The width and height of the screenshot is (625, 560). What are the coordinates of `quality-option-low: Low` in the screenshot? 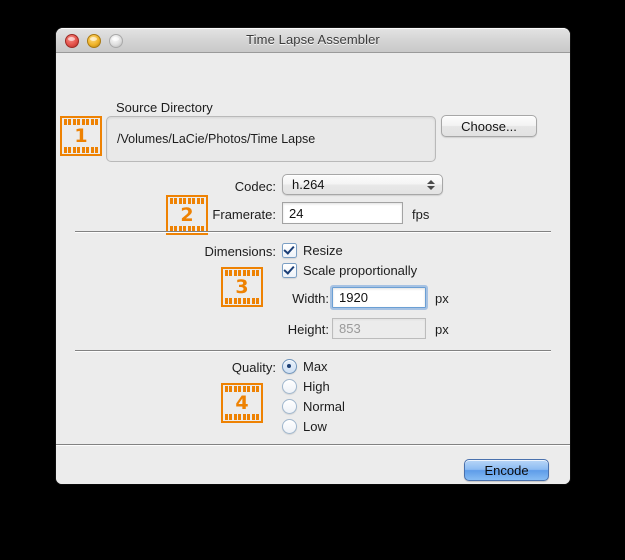 It's located at (304, 426).